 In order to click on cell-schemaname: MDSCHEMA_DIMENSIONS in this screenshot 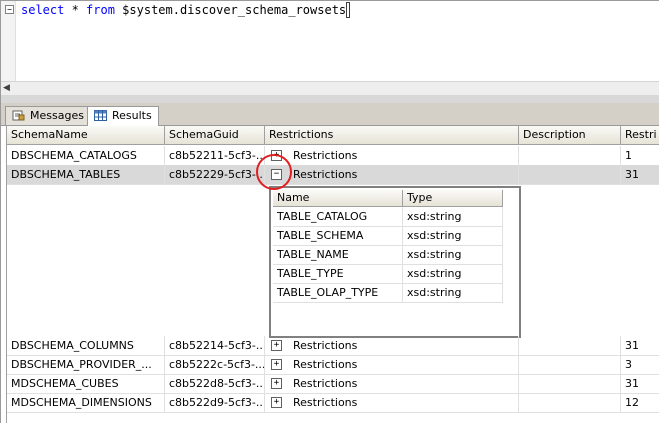, I will do `click(86, 402)`.